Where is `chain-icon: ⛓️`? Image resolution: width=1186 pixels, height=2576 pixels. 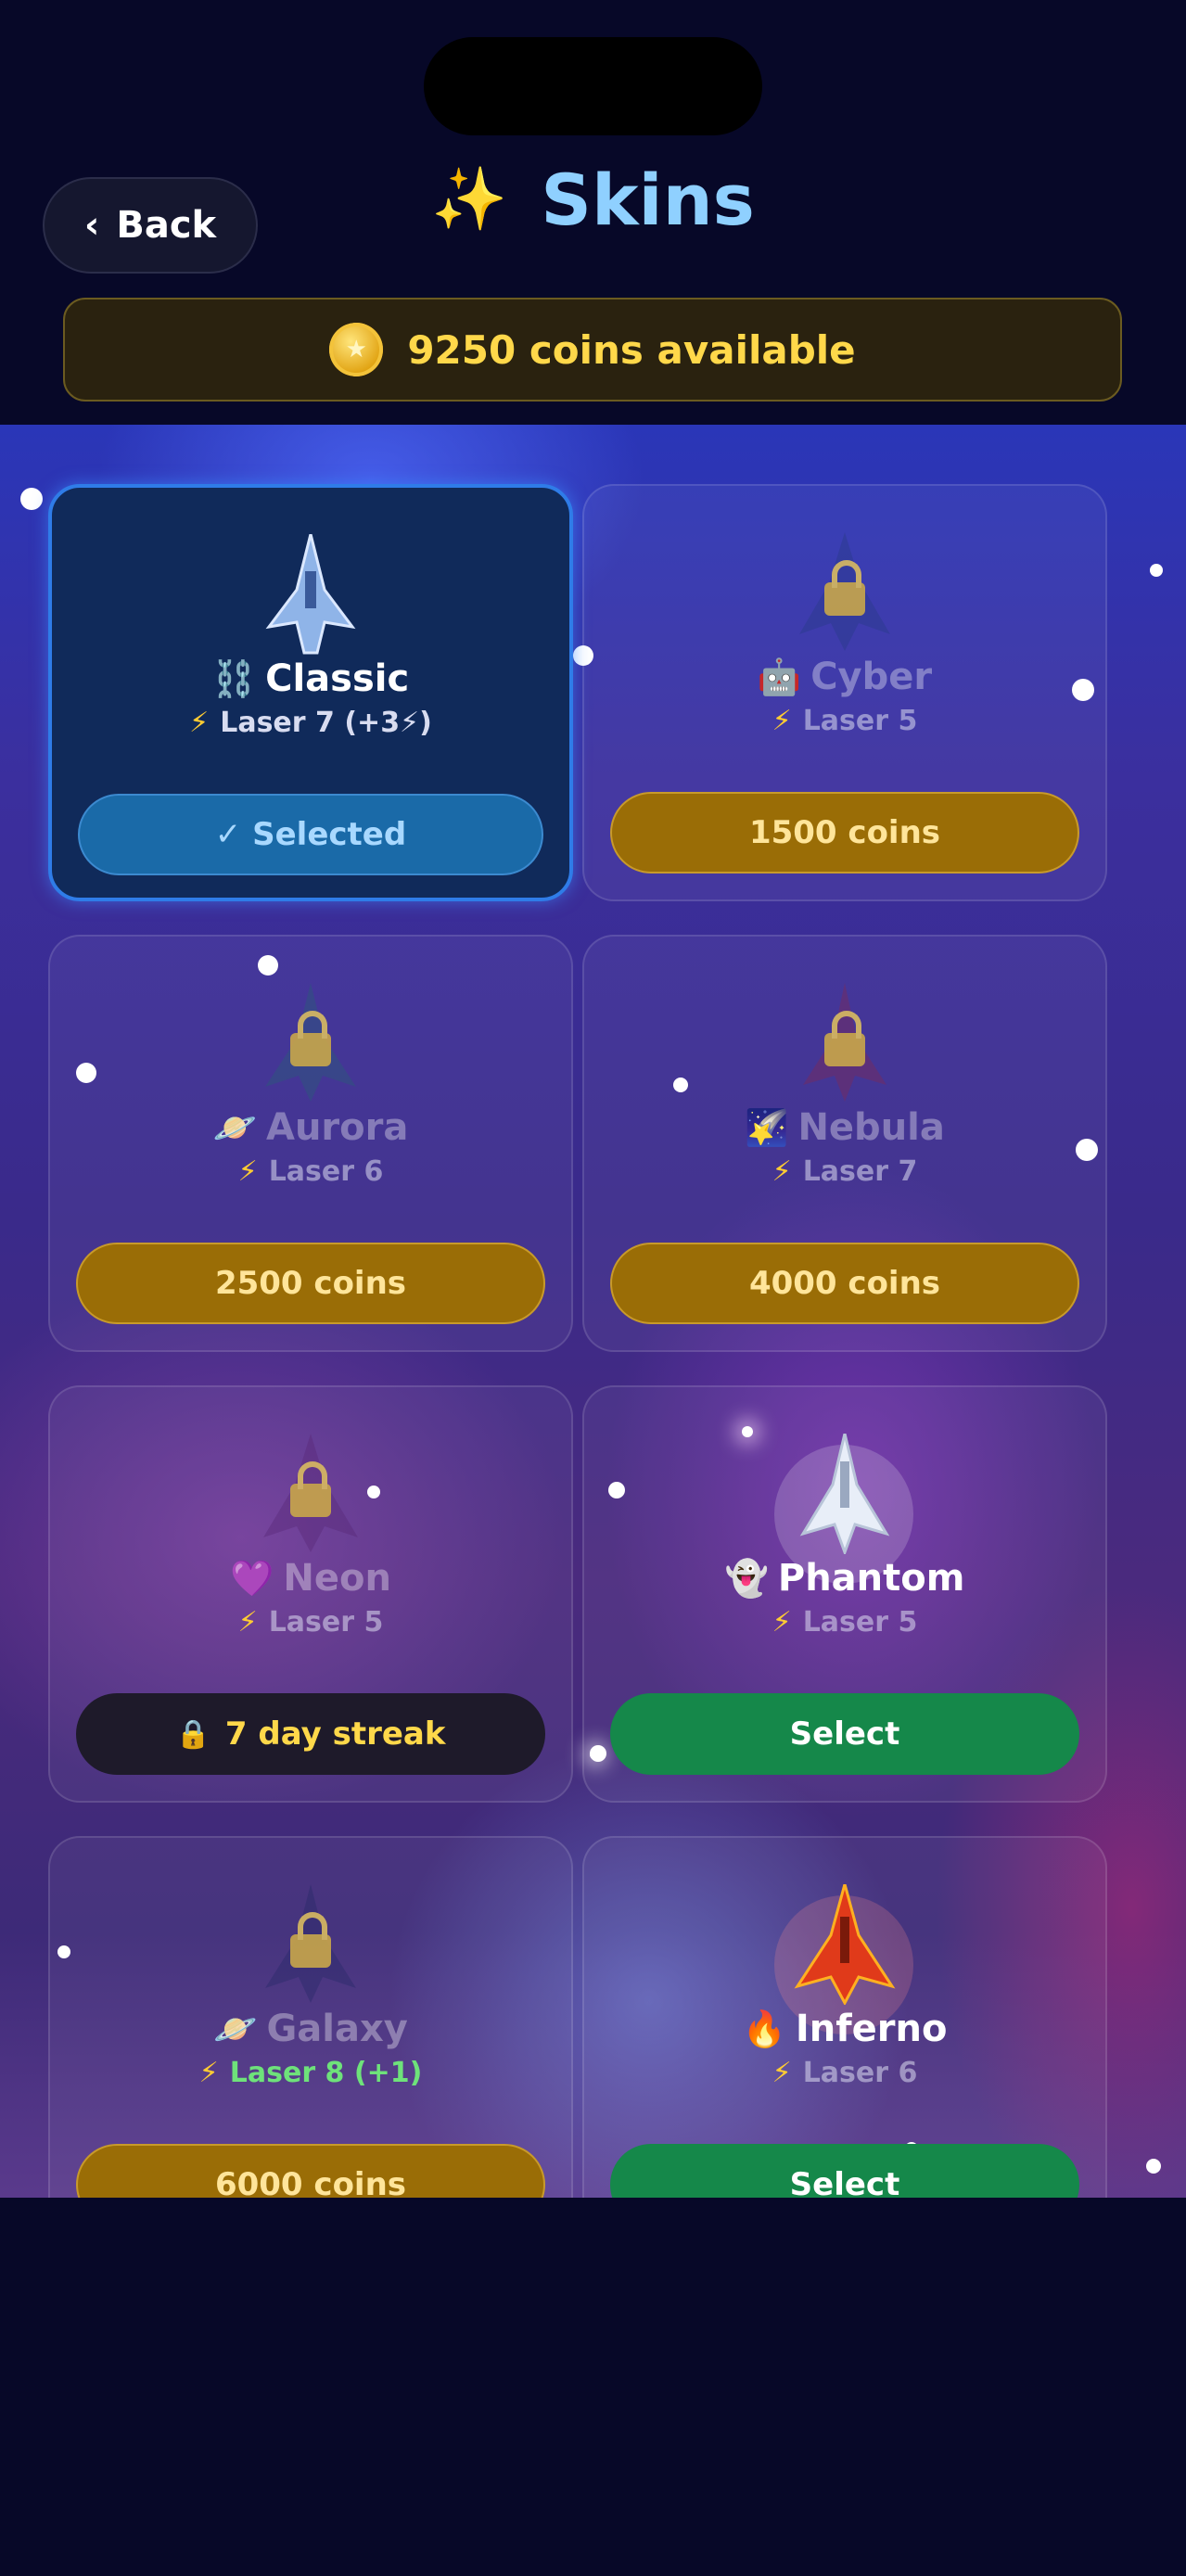 chain-icon: ⛓️ is located at coordinates (234, 678).